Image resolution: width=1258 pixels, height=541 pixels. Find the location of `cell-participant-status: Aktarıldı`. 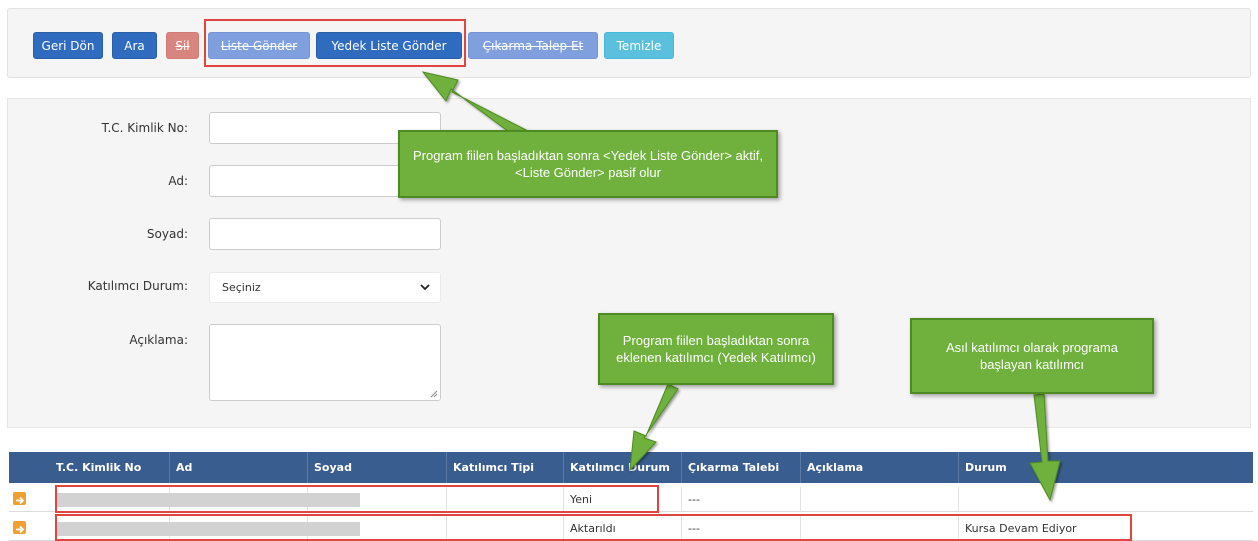

cell-participant-status: Aktarıldı is located at coordinates (623, 528).